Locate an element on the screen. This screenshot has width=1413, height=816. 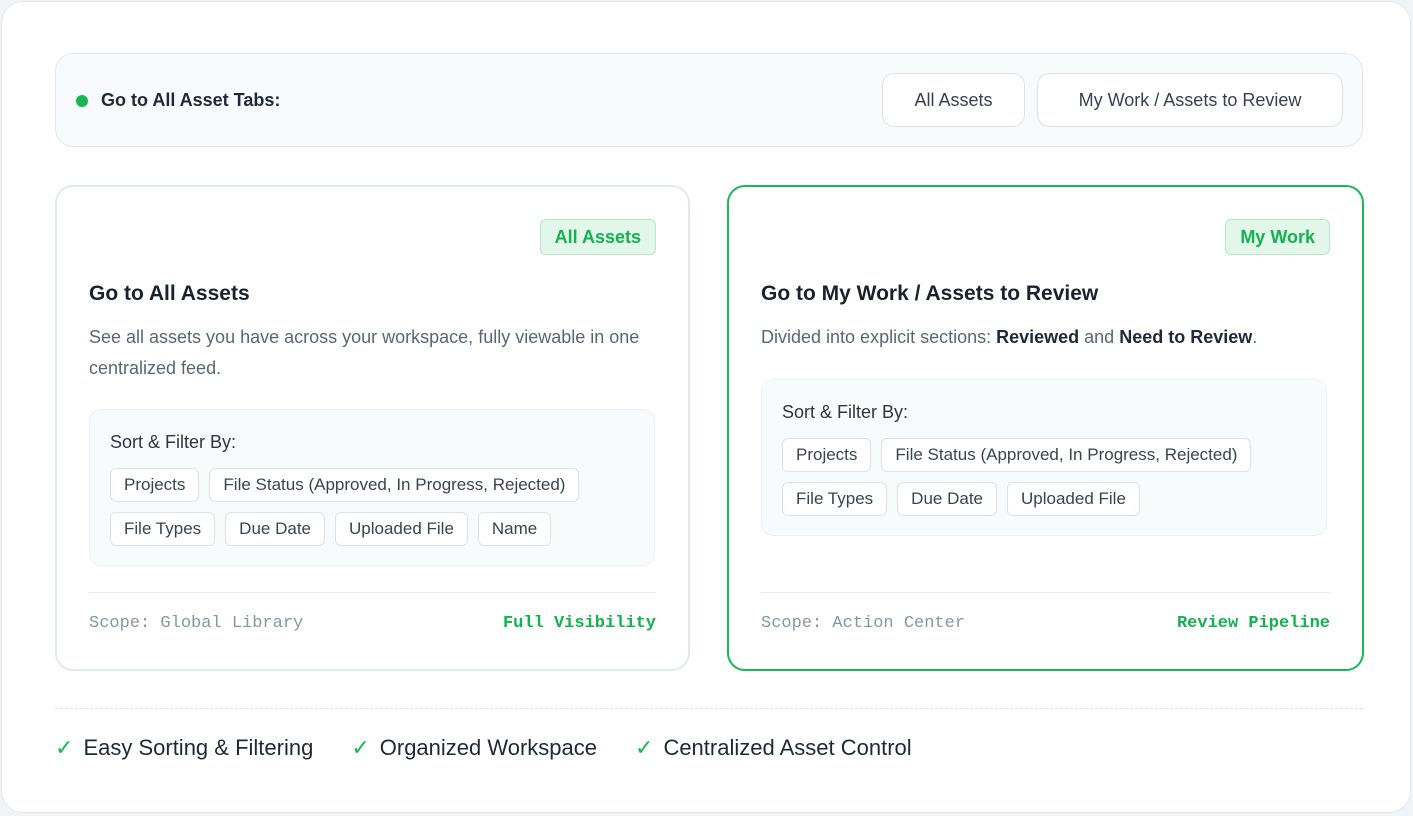
status-dot-icon is located at coordinates (82, 101).